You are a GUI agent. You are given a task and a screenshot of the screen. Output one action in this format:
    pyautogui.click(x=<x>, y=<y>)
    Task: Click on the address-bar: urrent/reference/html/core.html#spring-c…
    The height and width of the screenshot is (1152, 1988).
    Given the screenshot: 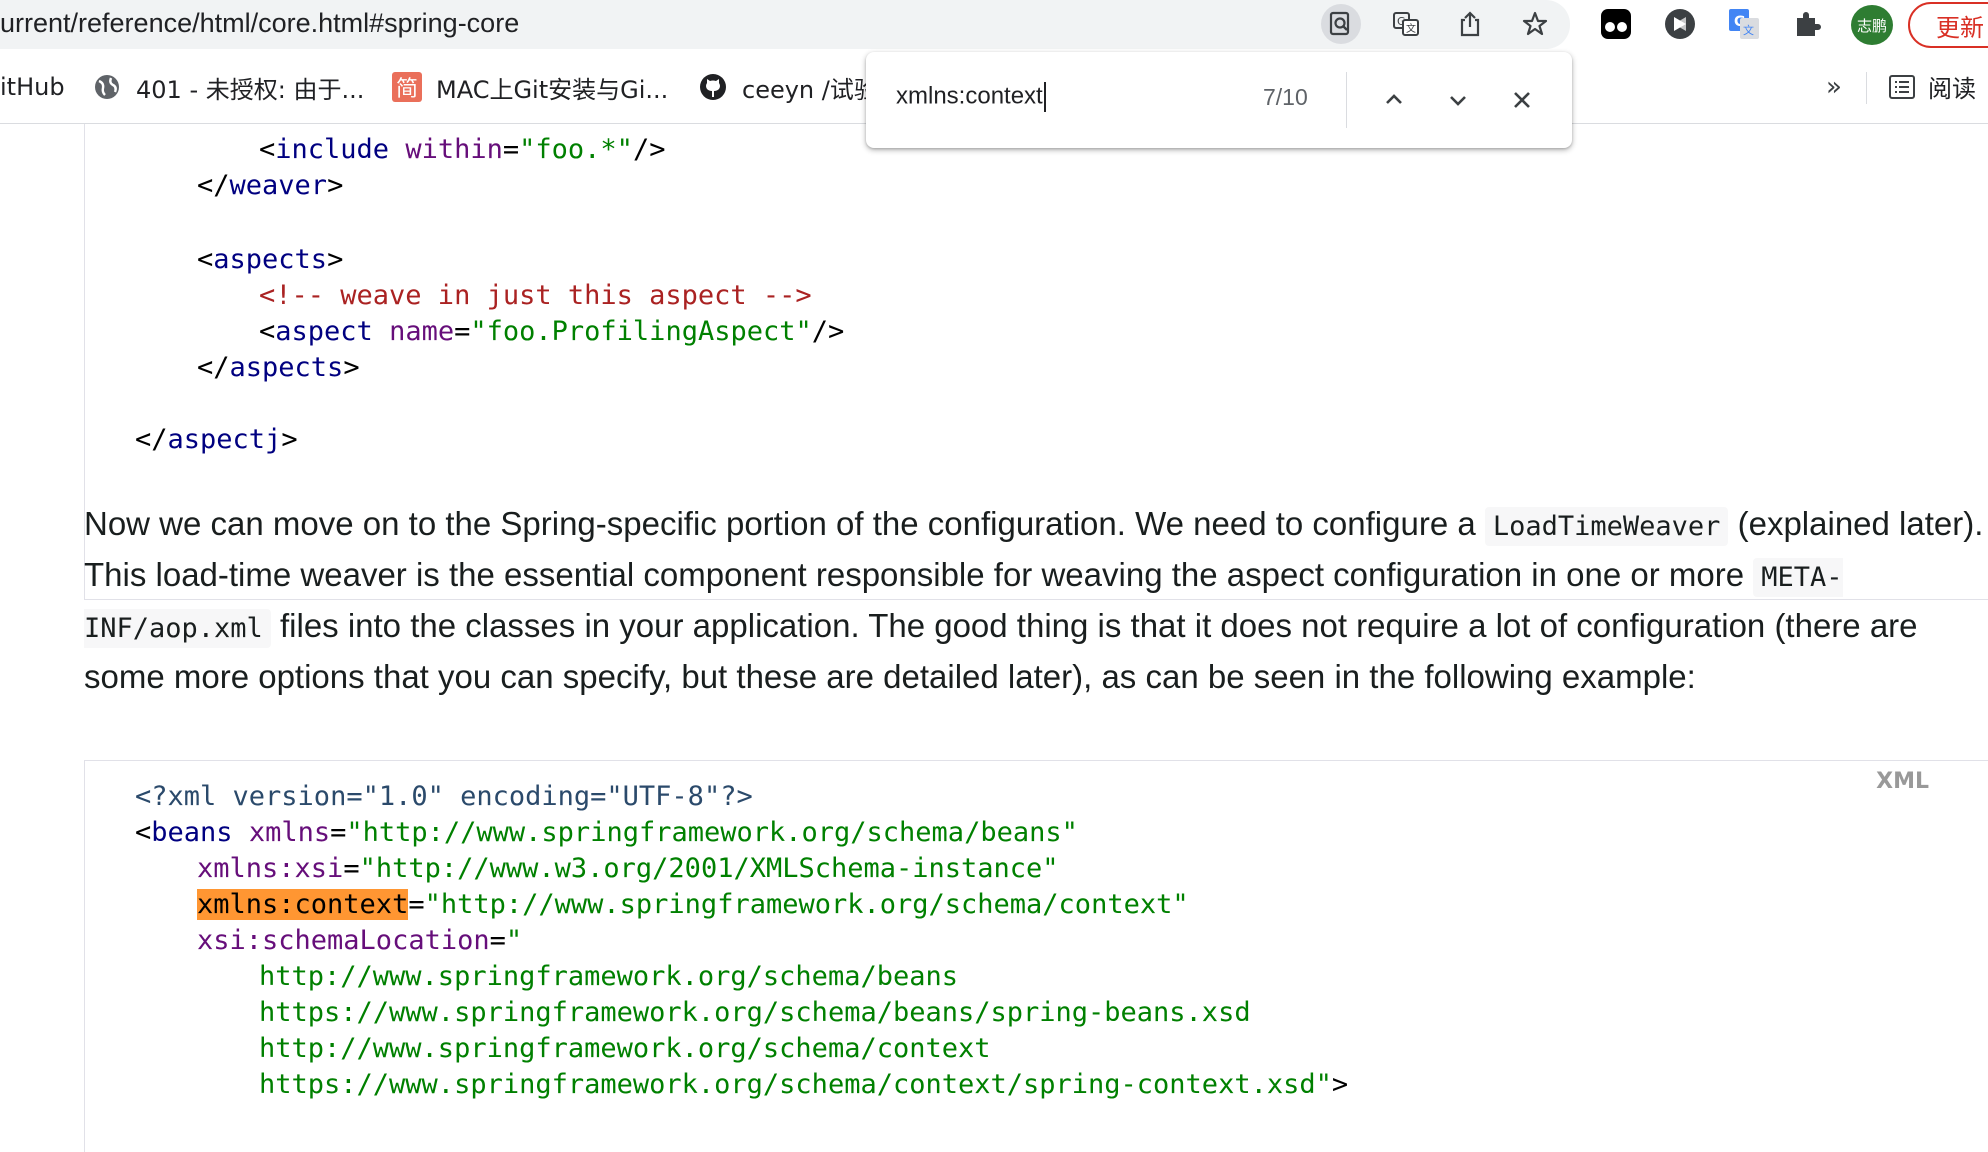 What is the action you would take?
    pyautogui.click(x=785, y=24)
    